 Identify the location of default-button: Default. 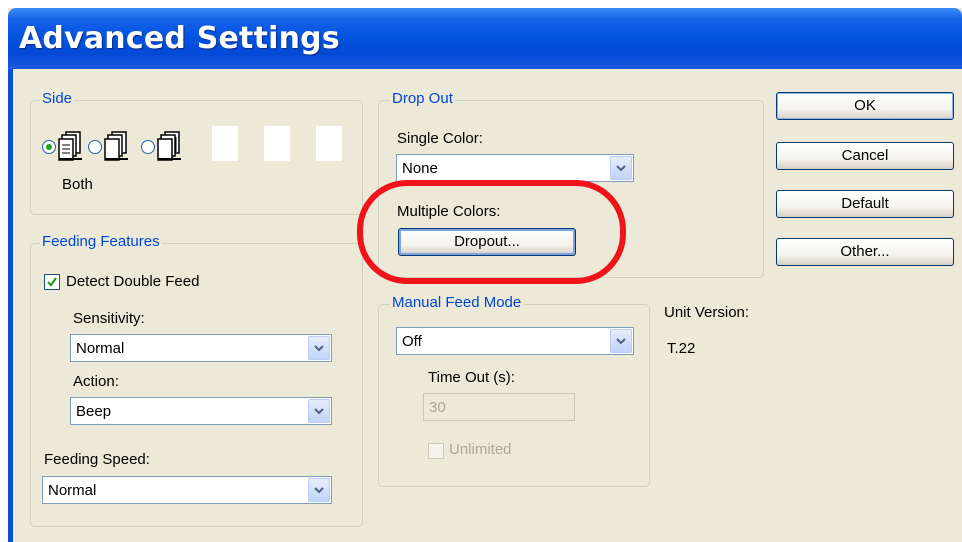
(865, 204).